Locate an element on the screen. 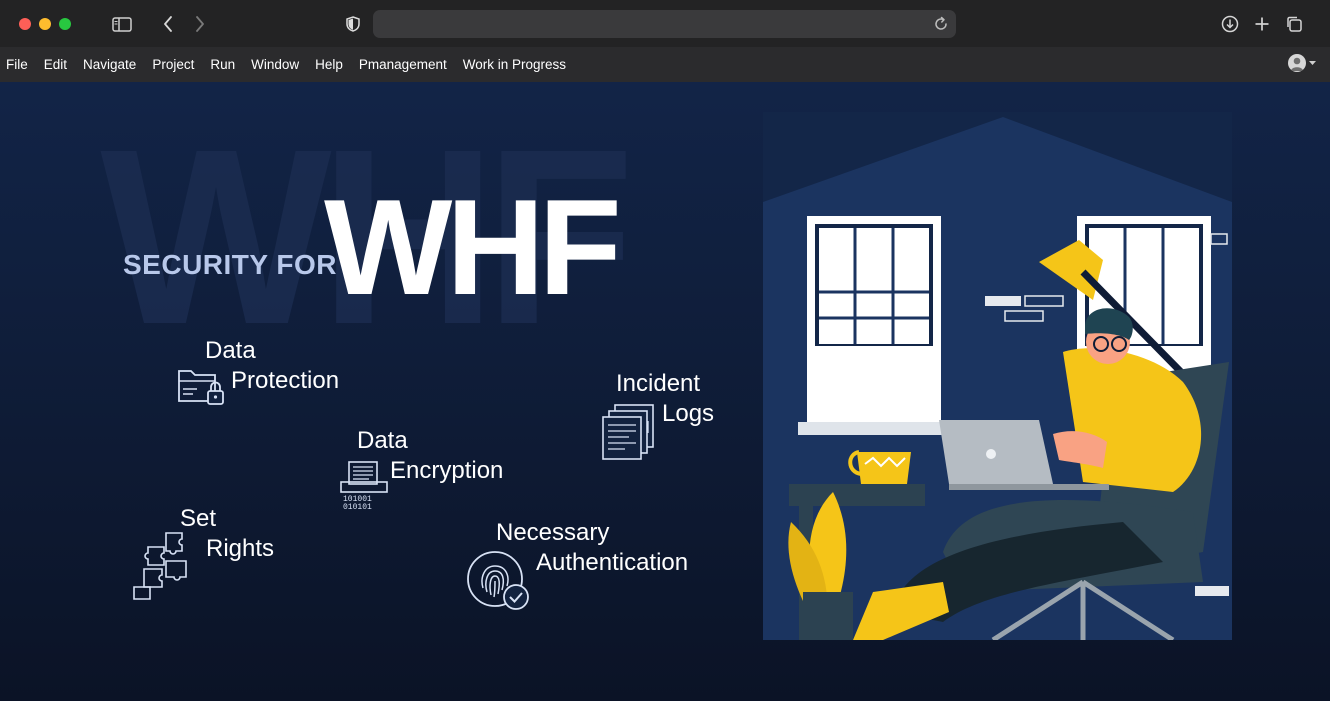 This screenshot has width=1330, height=701. feature-line2: Protection is located at coordinates (285, 380).